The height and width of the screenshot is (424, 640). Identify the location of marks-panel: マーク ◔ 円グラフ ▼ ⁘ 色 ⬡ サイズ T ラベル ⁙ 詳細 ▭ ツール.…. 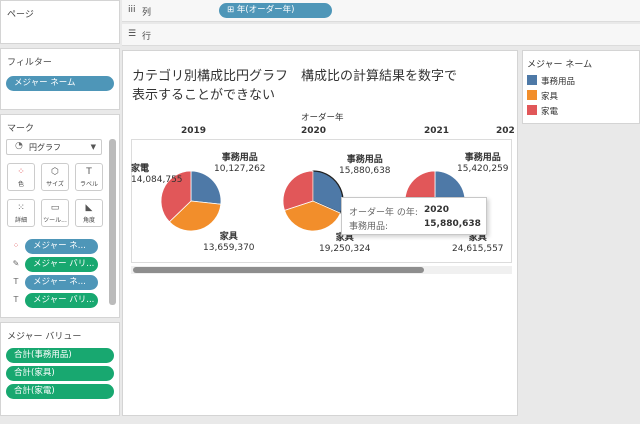
(60, 216).